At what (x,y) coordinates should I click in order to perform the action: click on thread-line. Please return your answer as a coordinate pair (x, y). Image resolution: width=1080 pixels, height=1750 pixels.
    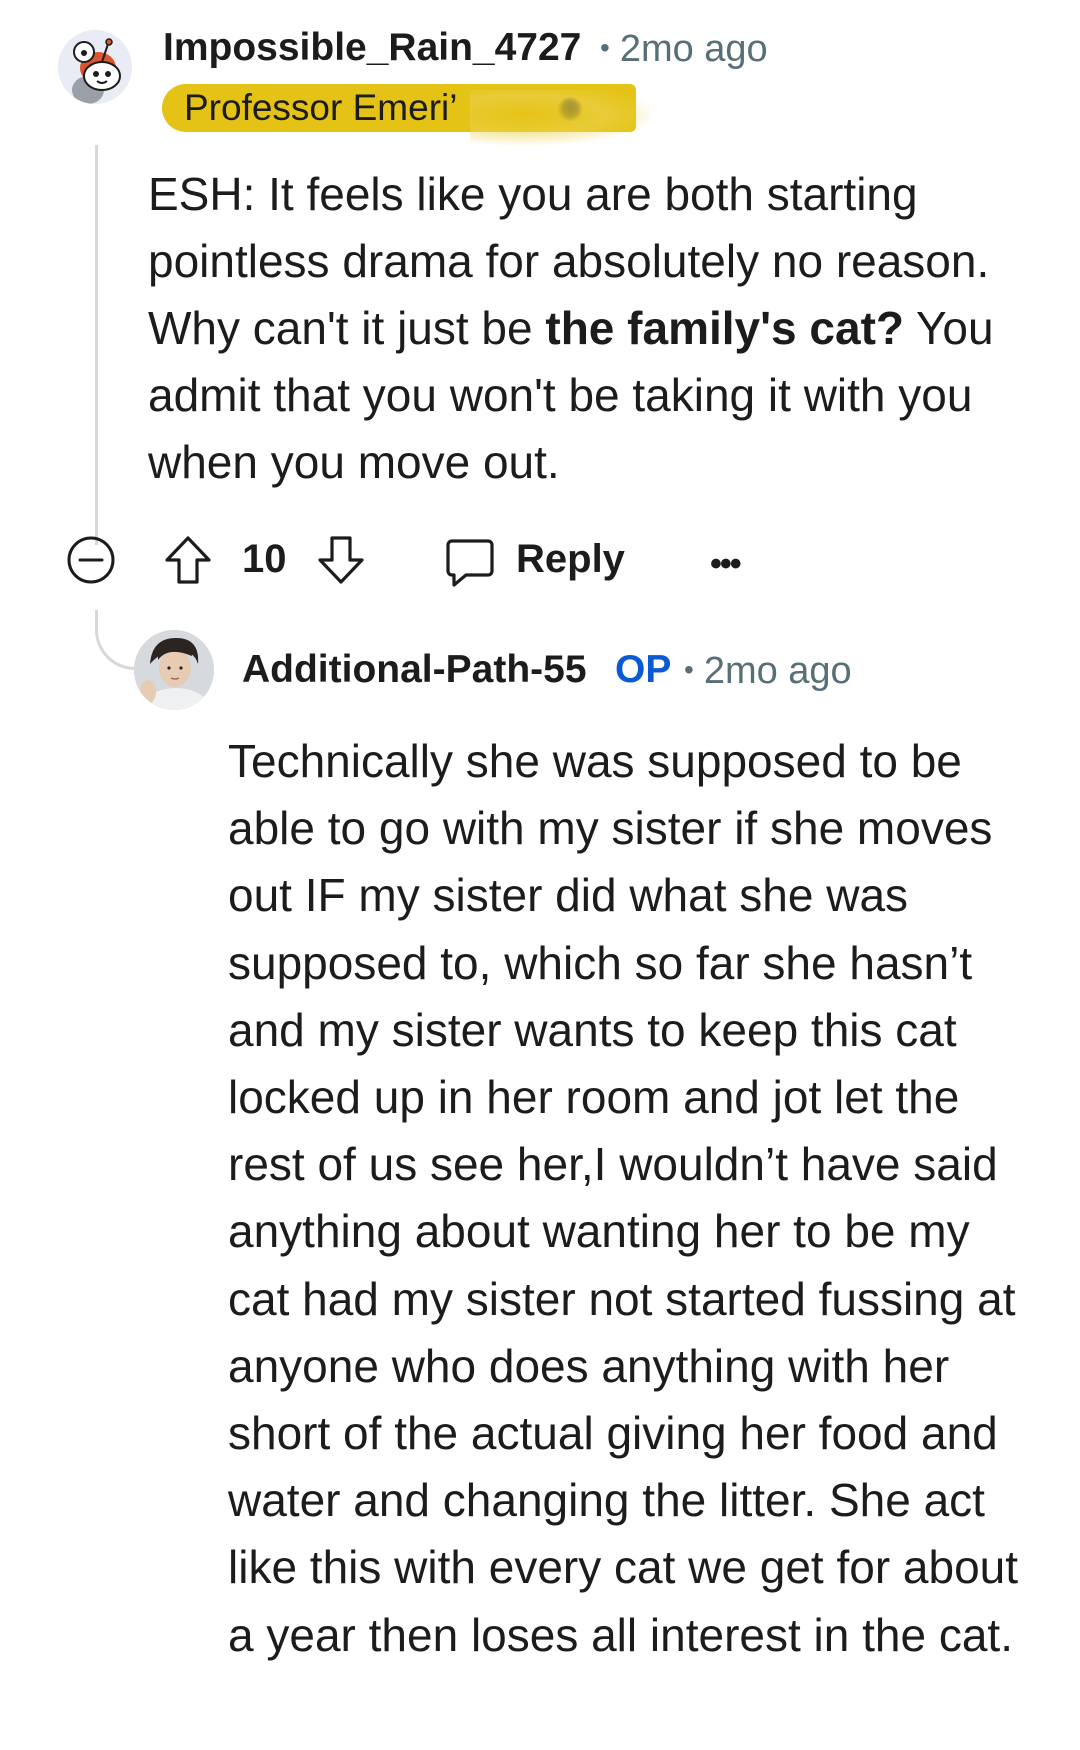
    Looking at the image, I should click on (96, 345).